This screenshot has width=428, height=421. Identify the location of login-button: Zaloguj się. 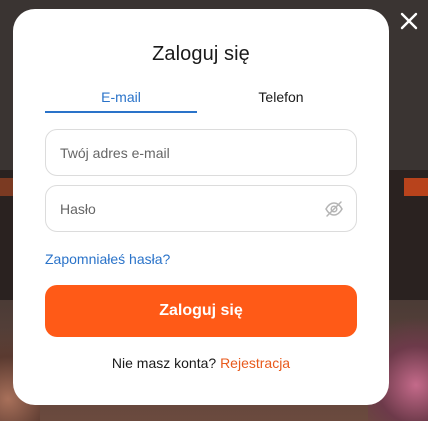
(201, 311).